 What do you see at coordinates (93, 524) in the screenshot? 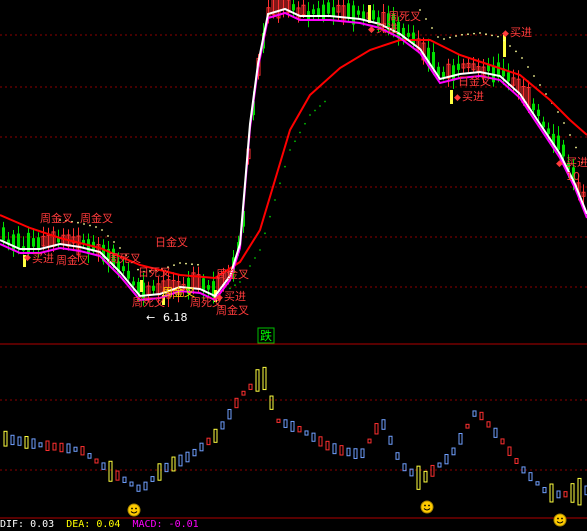
I see `dea-readout: DEA: 0.04` at bounding box center [93, 524].